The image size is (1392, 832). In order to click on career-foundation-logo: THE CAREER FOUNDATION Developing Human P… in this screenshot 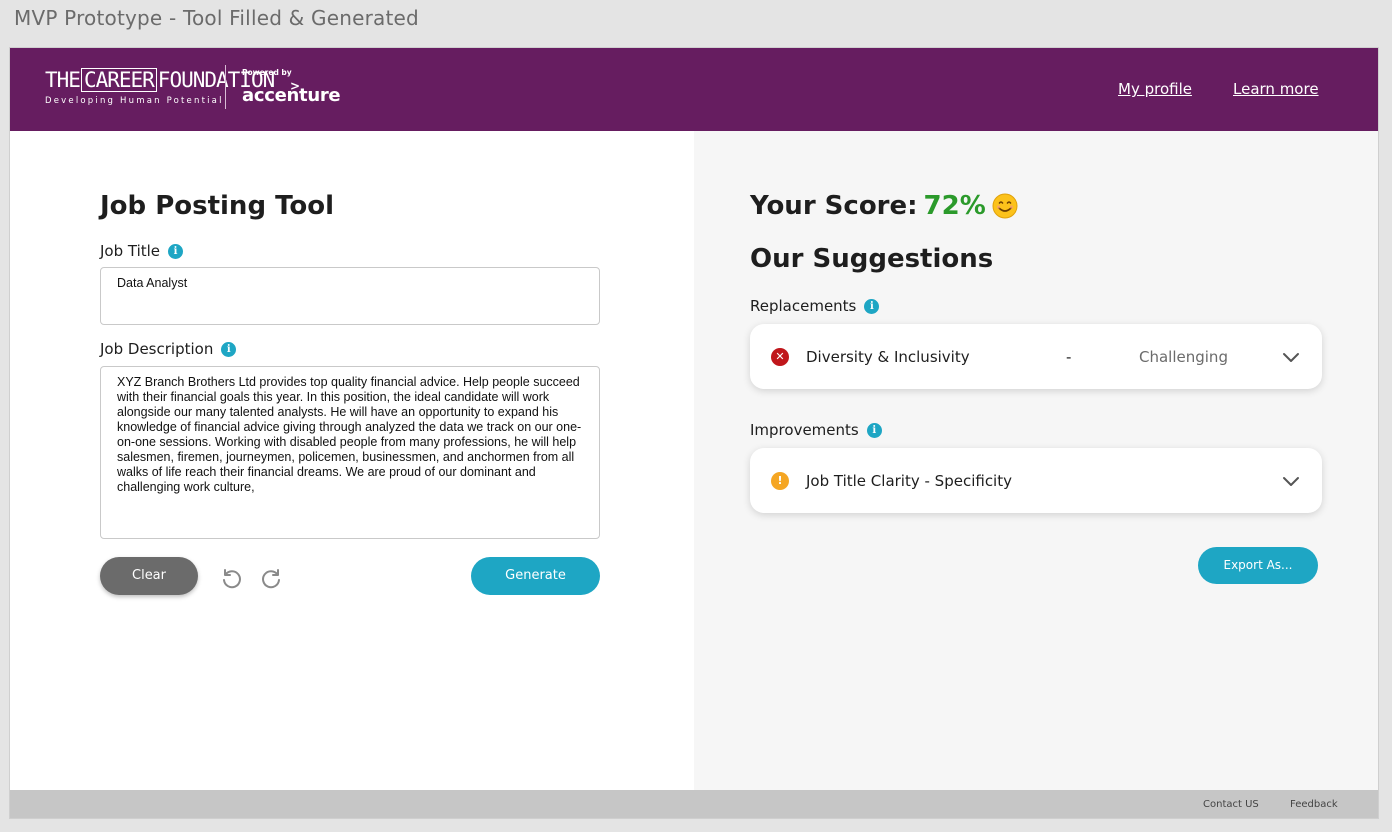, I will do `click(160, 90)`.